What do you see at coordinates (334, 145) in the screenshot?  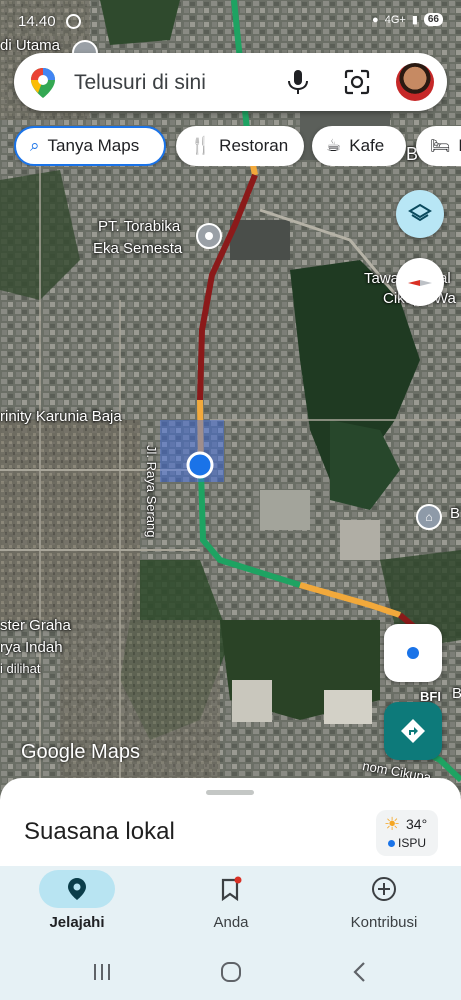 I see `coffee-cup-icon: ☕` at bounding box center [334, 145].